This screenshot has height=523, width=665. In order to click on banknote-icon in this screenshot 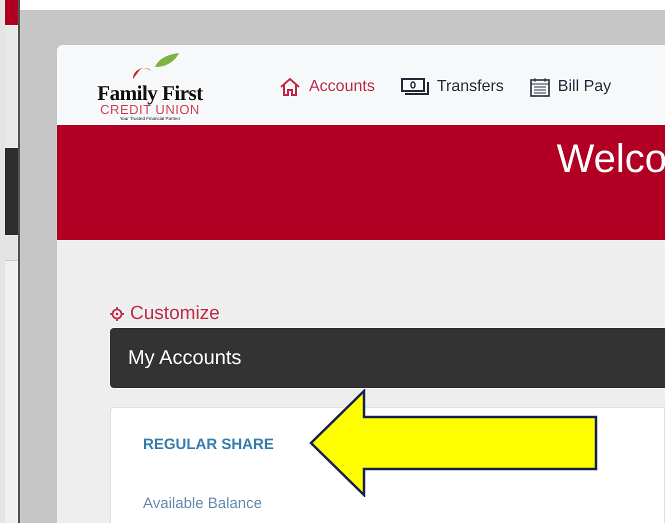, I will do `click(414, 87)`.